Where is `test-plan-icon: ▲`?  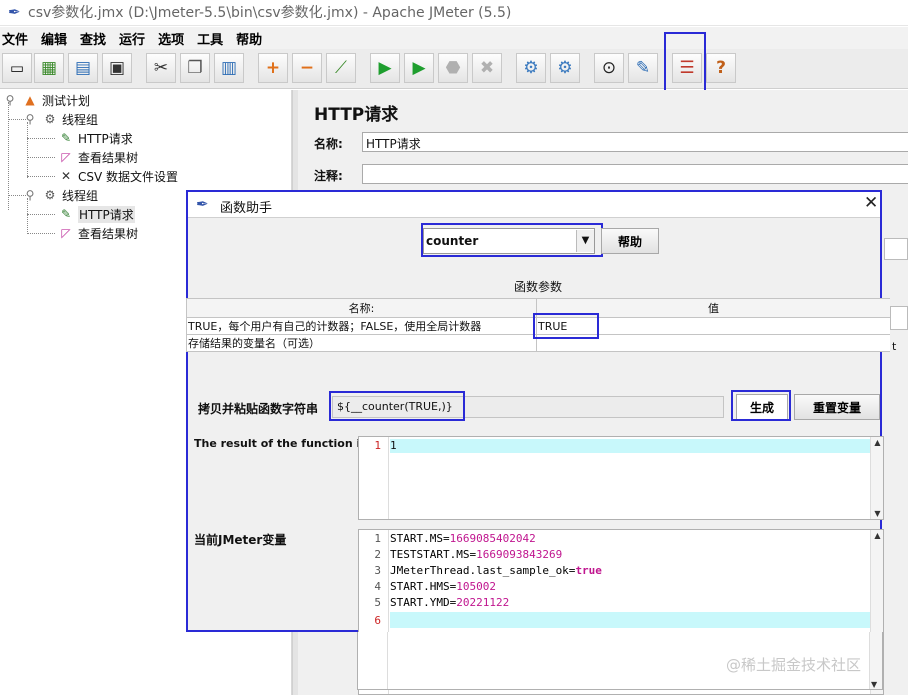
test-plan-icon: ▲ is located at coordinates (30, 100).